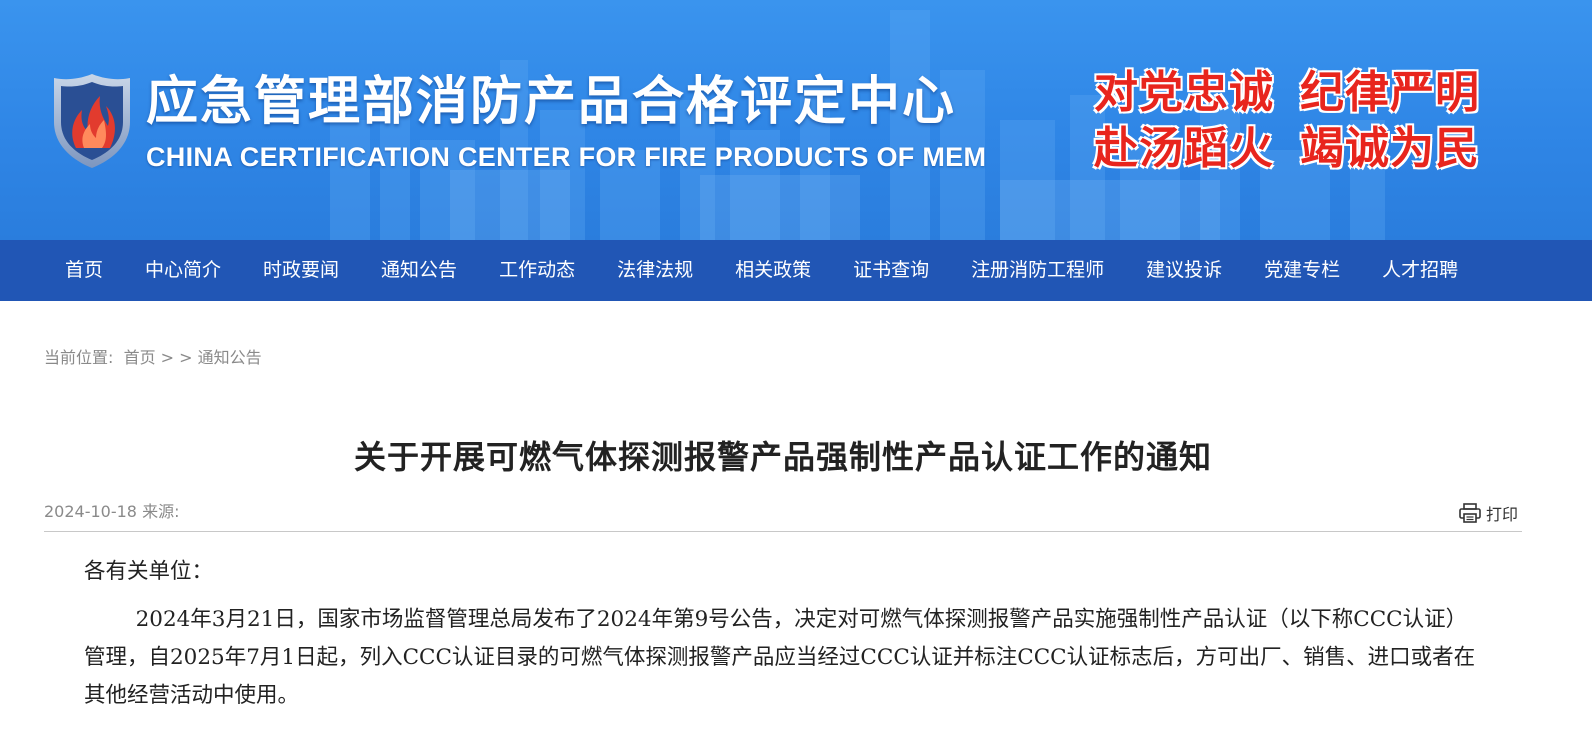 Image resolution: width=1592 pixels, height=746 pixels. I want to click on article-meta: 2024-10-18 来源:, so click(111, 512).